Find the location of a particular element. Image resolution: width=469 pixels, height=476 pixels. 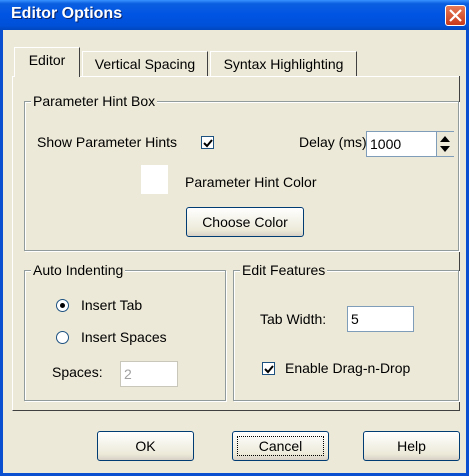

edit-features-group: Edit Features is located at coordinates (346, 331).